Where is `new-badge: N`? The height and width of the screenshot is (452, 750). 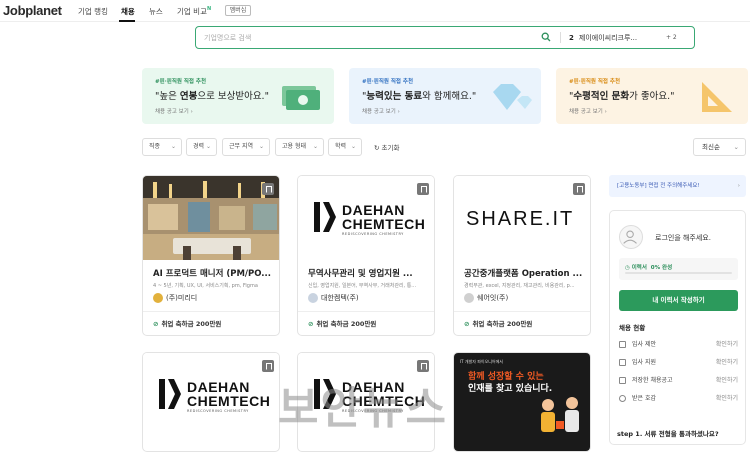
new-badge: N is located at coordinates (209, 9).